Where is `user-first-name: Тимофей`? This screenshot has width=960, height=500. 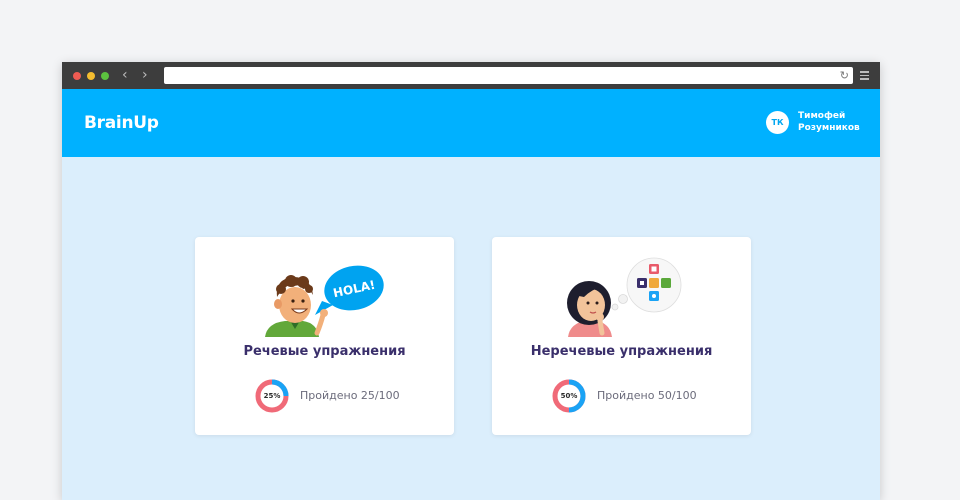 user-first-name: Тимофей is located at coordinates (822, 116).